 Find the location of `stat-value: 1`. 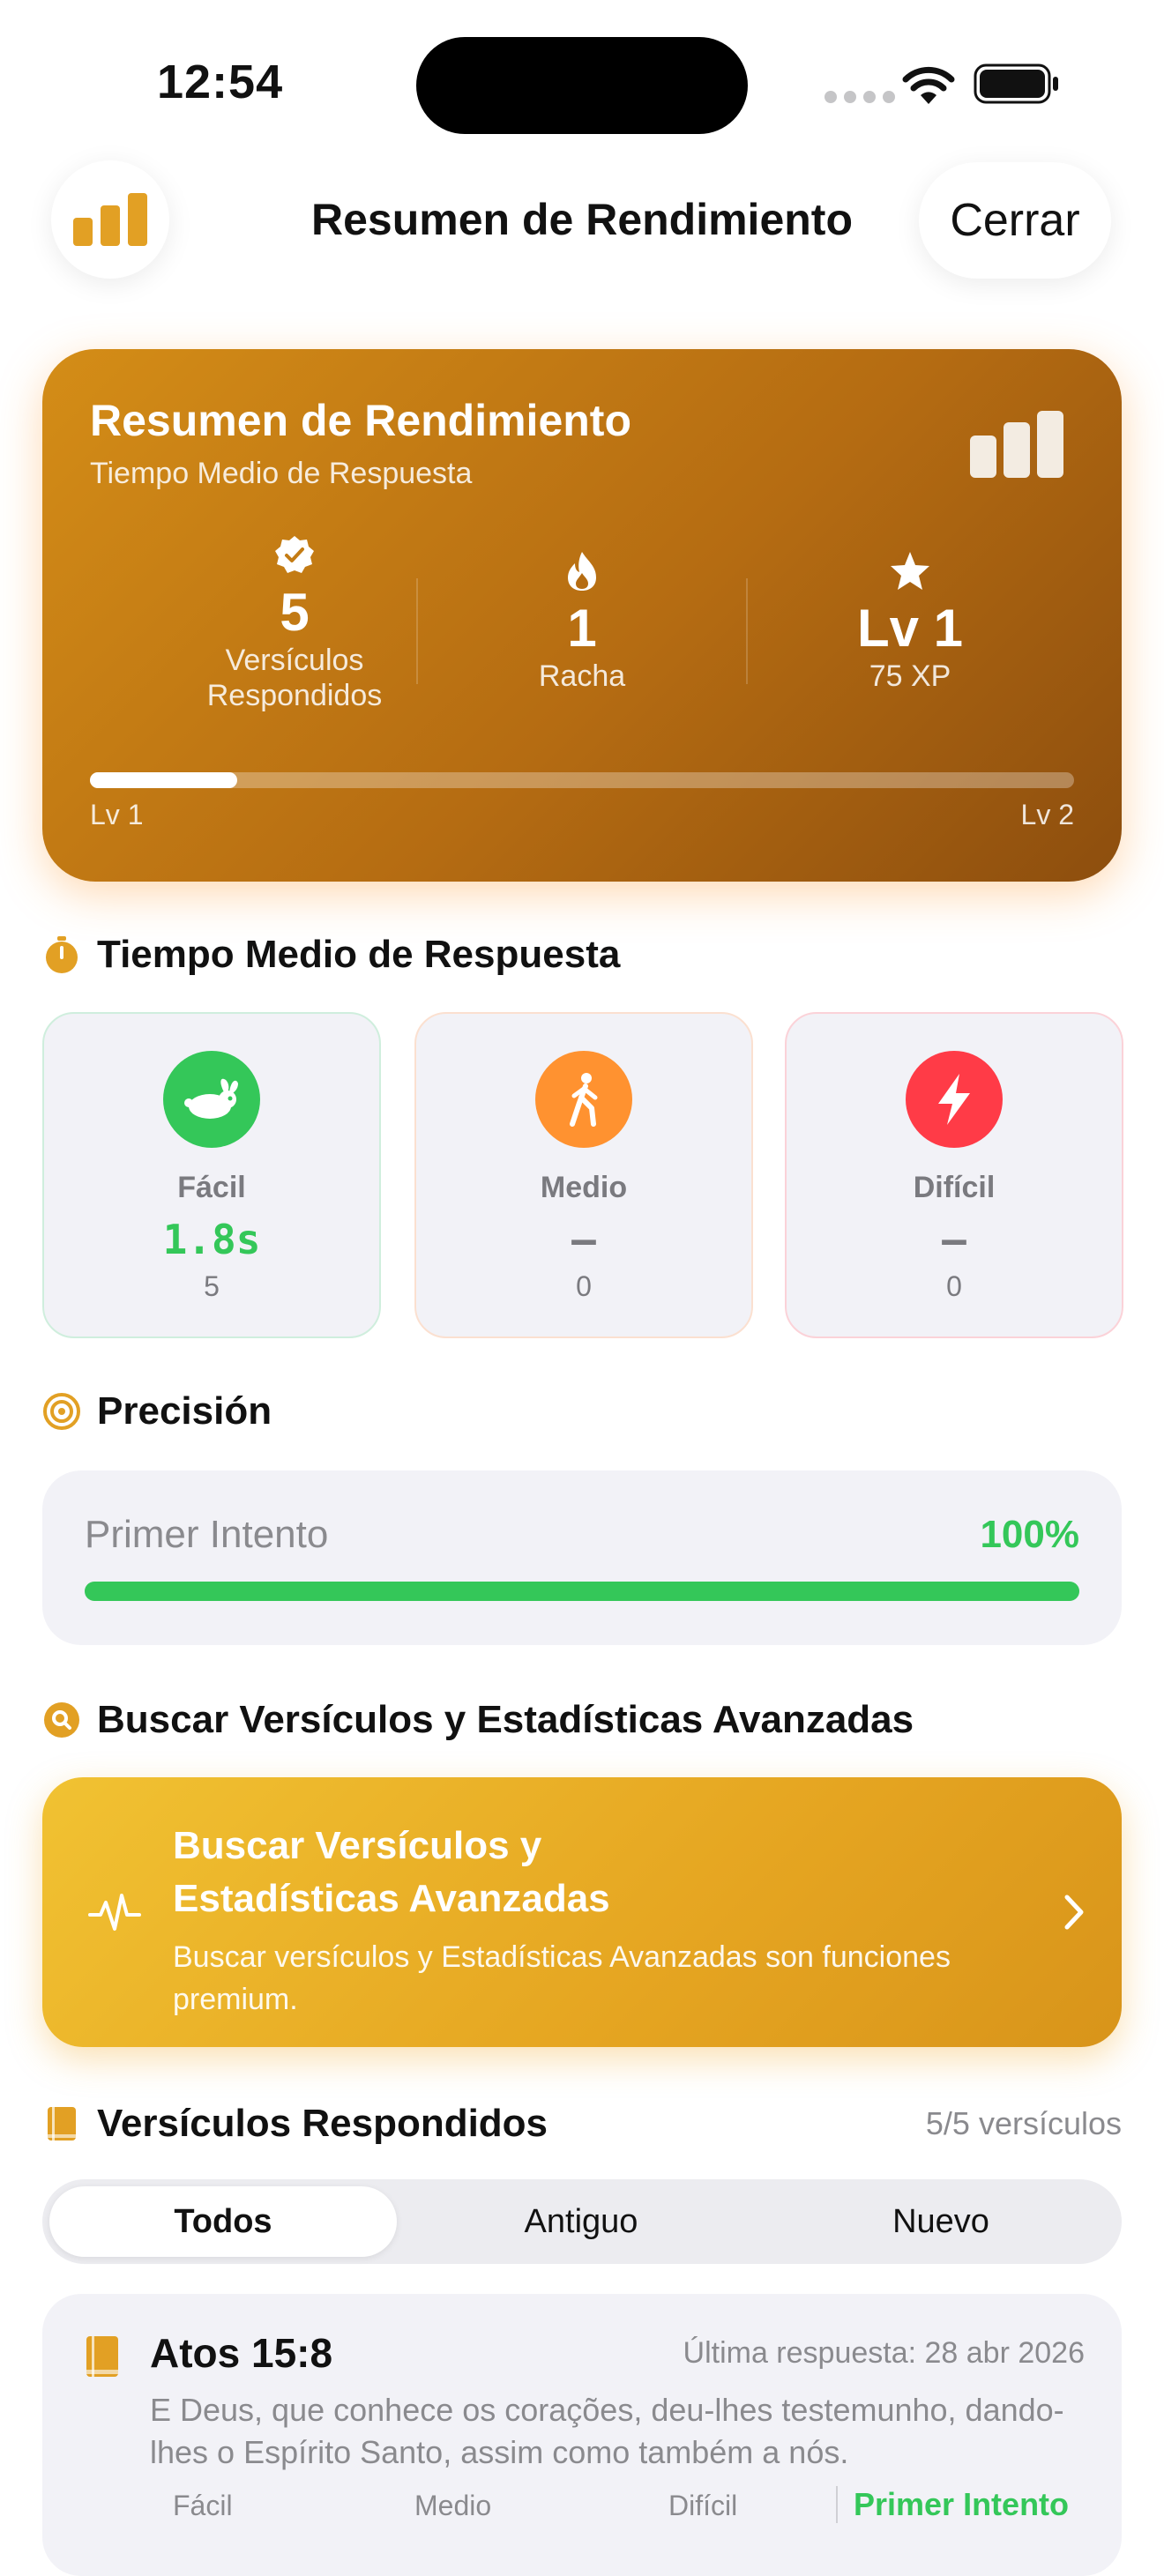

stat-value: 1 is located at coordinates (582, 629).